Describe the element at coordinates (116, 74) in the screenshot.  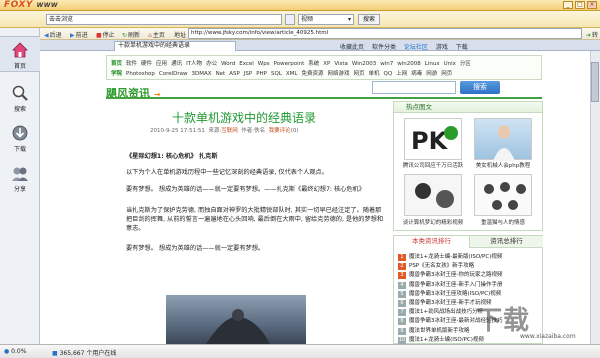
I see `site-nav-link: 学院` at that location.